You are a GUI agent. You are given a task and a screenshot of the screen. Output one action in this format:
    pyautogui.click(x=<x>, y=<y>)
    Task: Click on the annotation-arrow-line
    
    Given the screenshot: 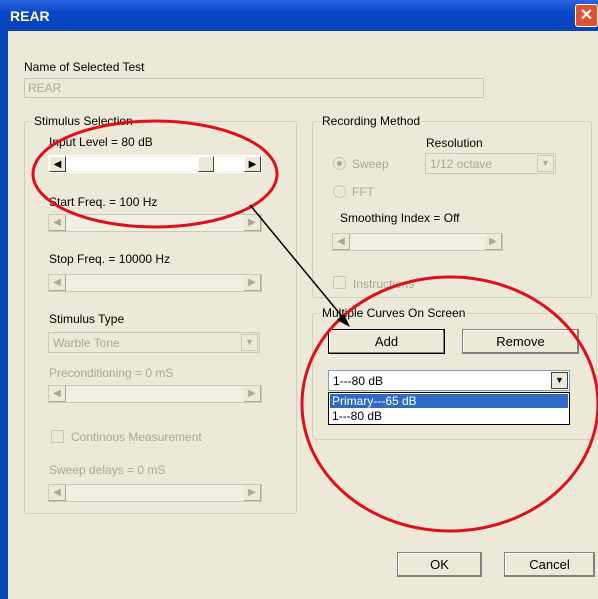 What is the action you would take?
    pyautogui.click(x=297, y=262)
    